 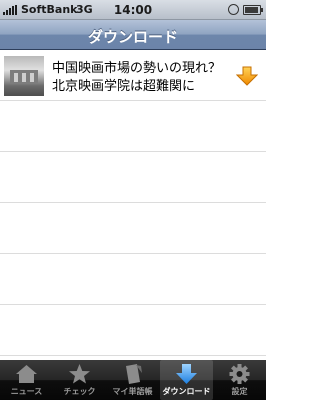 I want to click on article-title: 中国映画市場の勢いの現れ？北京映画学院は超難関に, so click(x=137, y=77).